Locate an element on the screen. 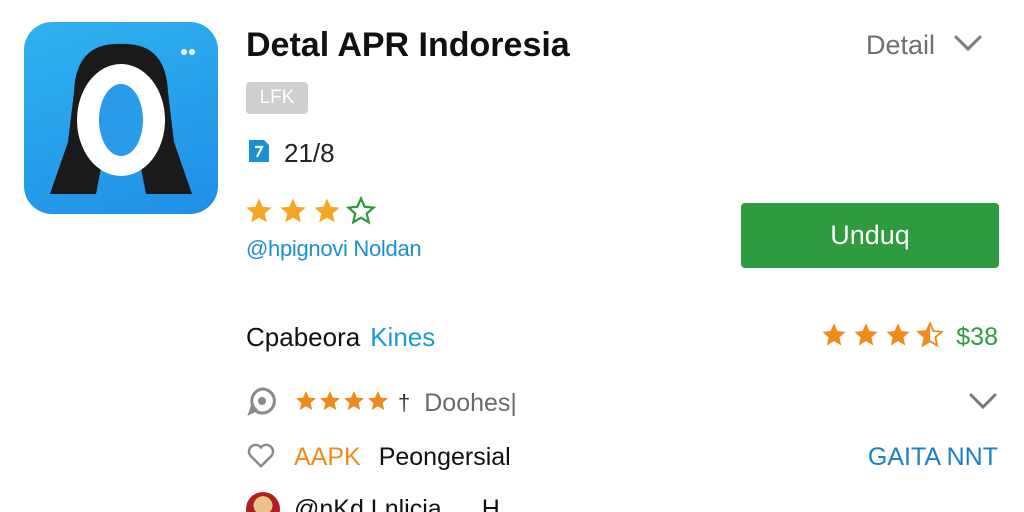  permission-label: Peongersial is located at coordinates (444, 456).